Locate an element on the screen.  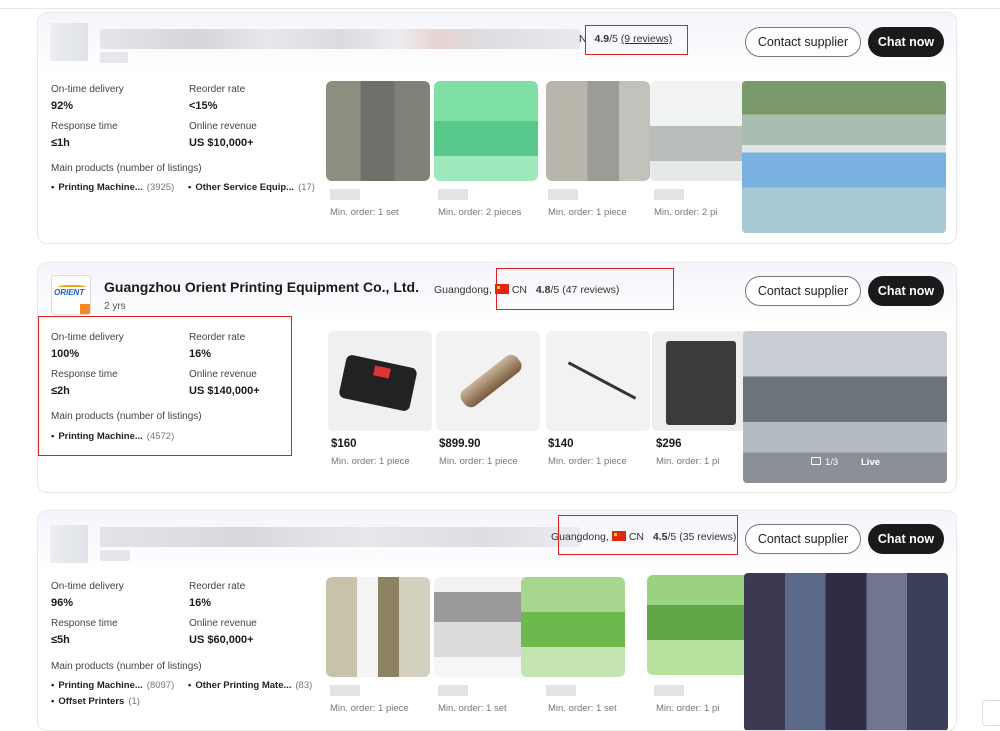
company-logo: ORIENT is located at coordinates (71, 295).